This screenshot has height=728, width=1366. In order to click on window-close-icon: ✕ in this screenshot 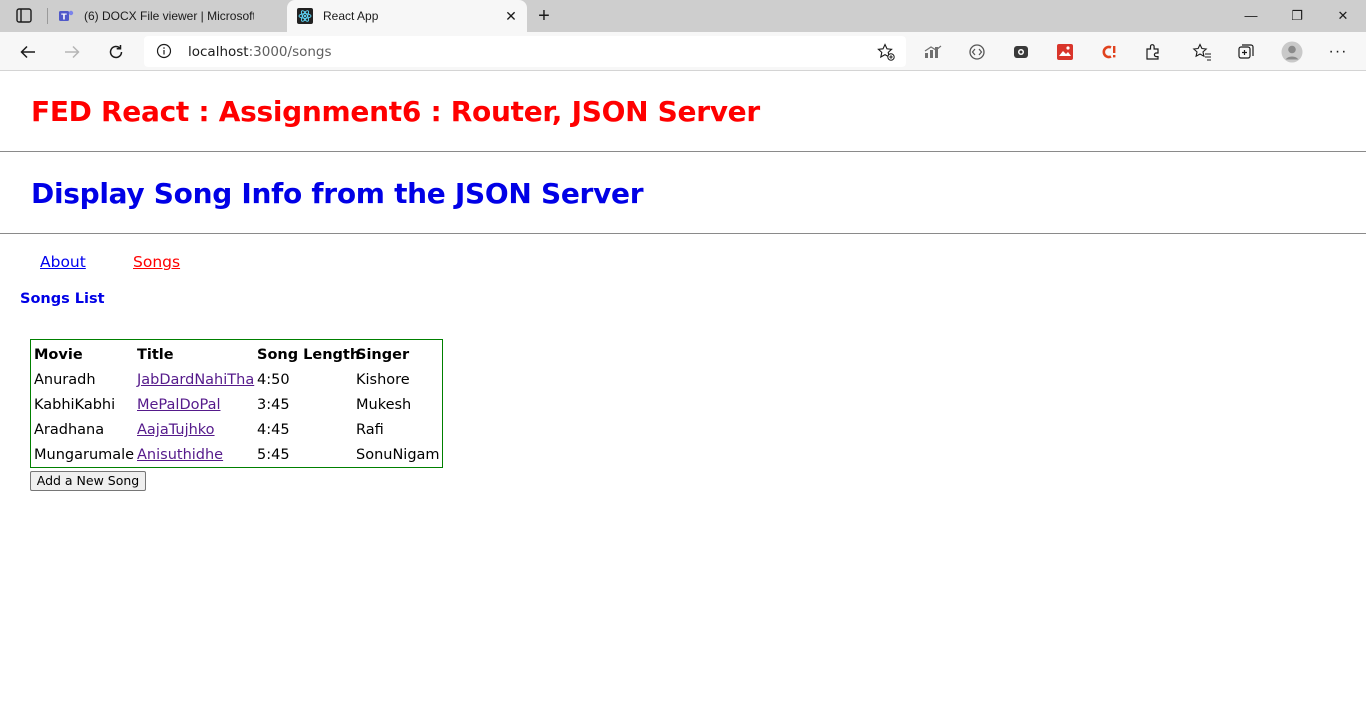, I will do `click(1343, 16)`.